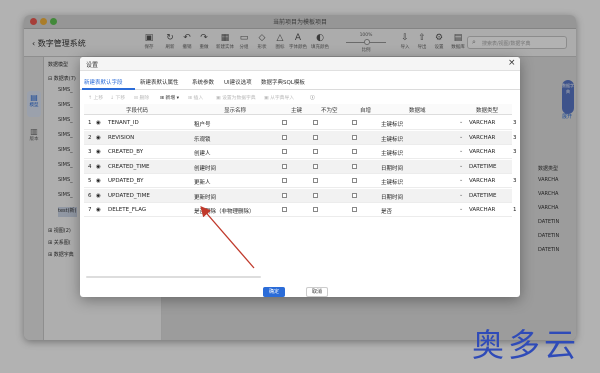  What do you see at coordinates (298, 195) in the screenshot?
I see `field-row: 6 ◉ UPDATED_TIME 更新时间 日期时间 ⌄ DATETIME` at bounding box center [298, 195].